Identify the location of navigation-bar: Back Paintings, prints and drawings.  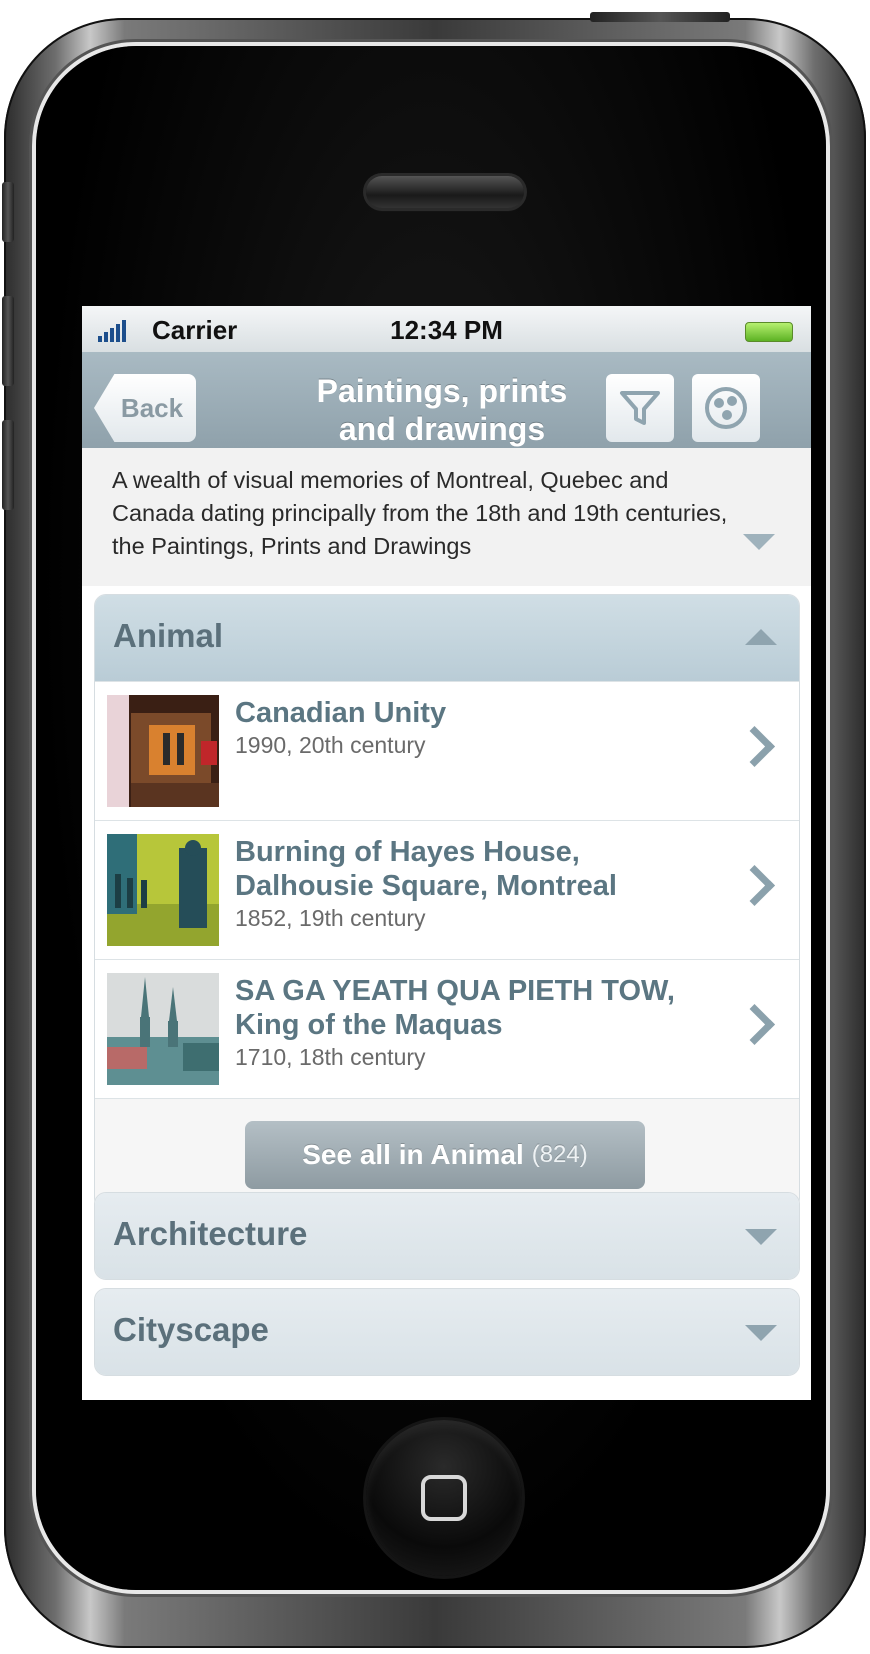
(446, 400).